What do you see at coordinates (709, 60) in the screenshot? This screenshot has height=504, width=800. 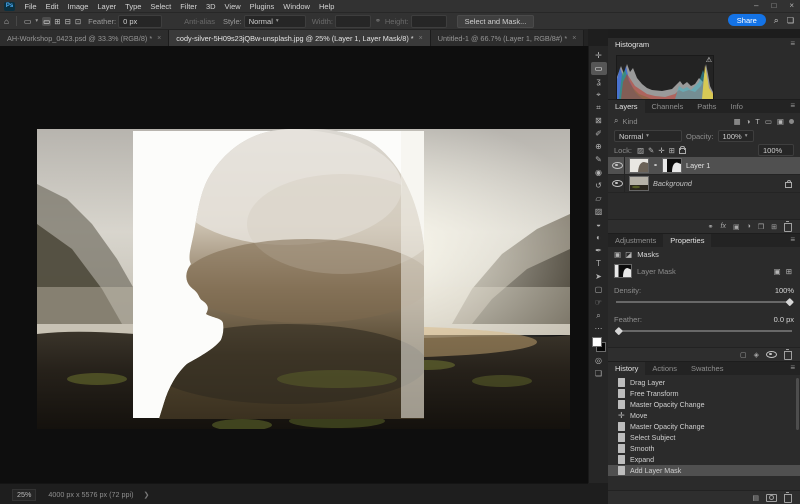 I see `clipping-warning-icon: ⚠` at bounding box center [709, 60].